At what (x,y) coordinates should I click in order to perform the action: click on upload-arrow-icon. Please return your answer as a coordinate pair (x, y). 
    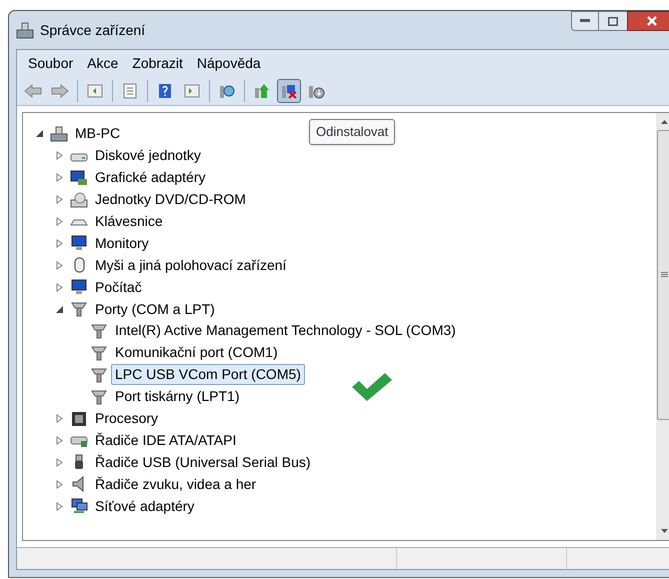
    Looking at the image, I should click on (262, 90).